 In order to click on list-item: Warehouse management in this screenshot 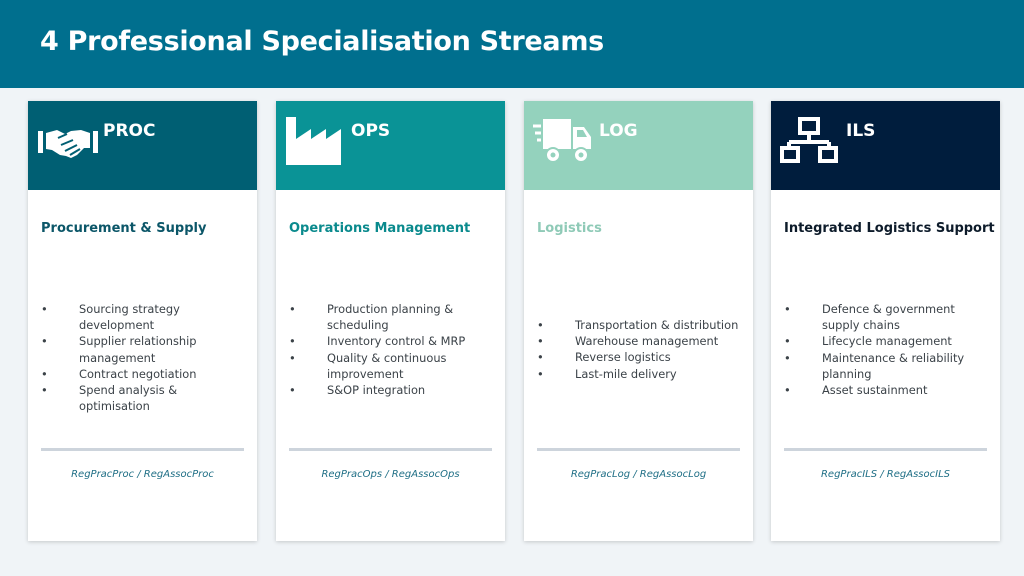, I will do `click(642, 341)`.